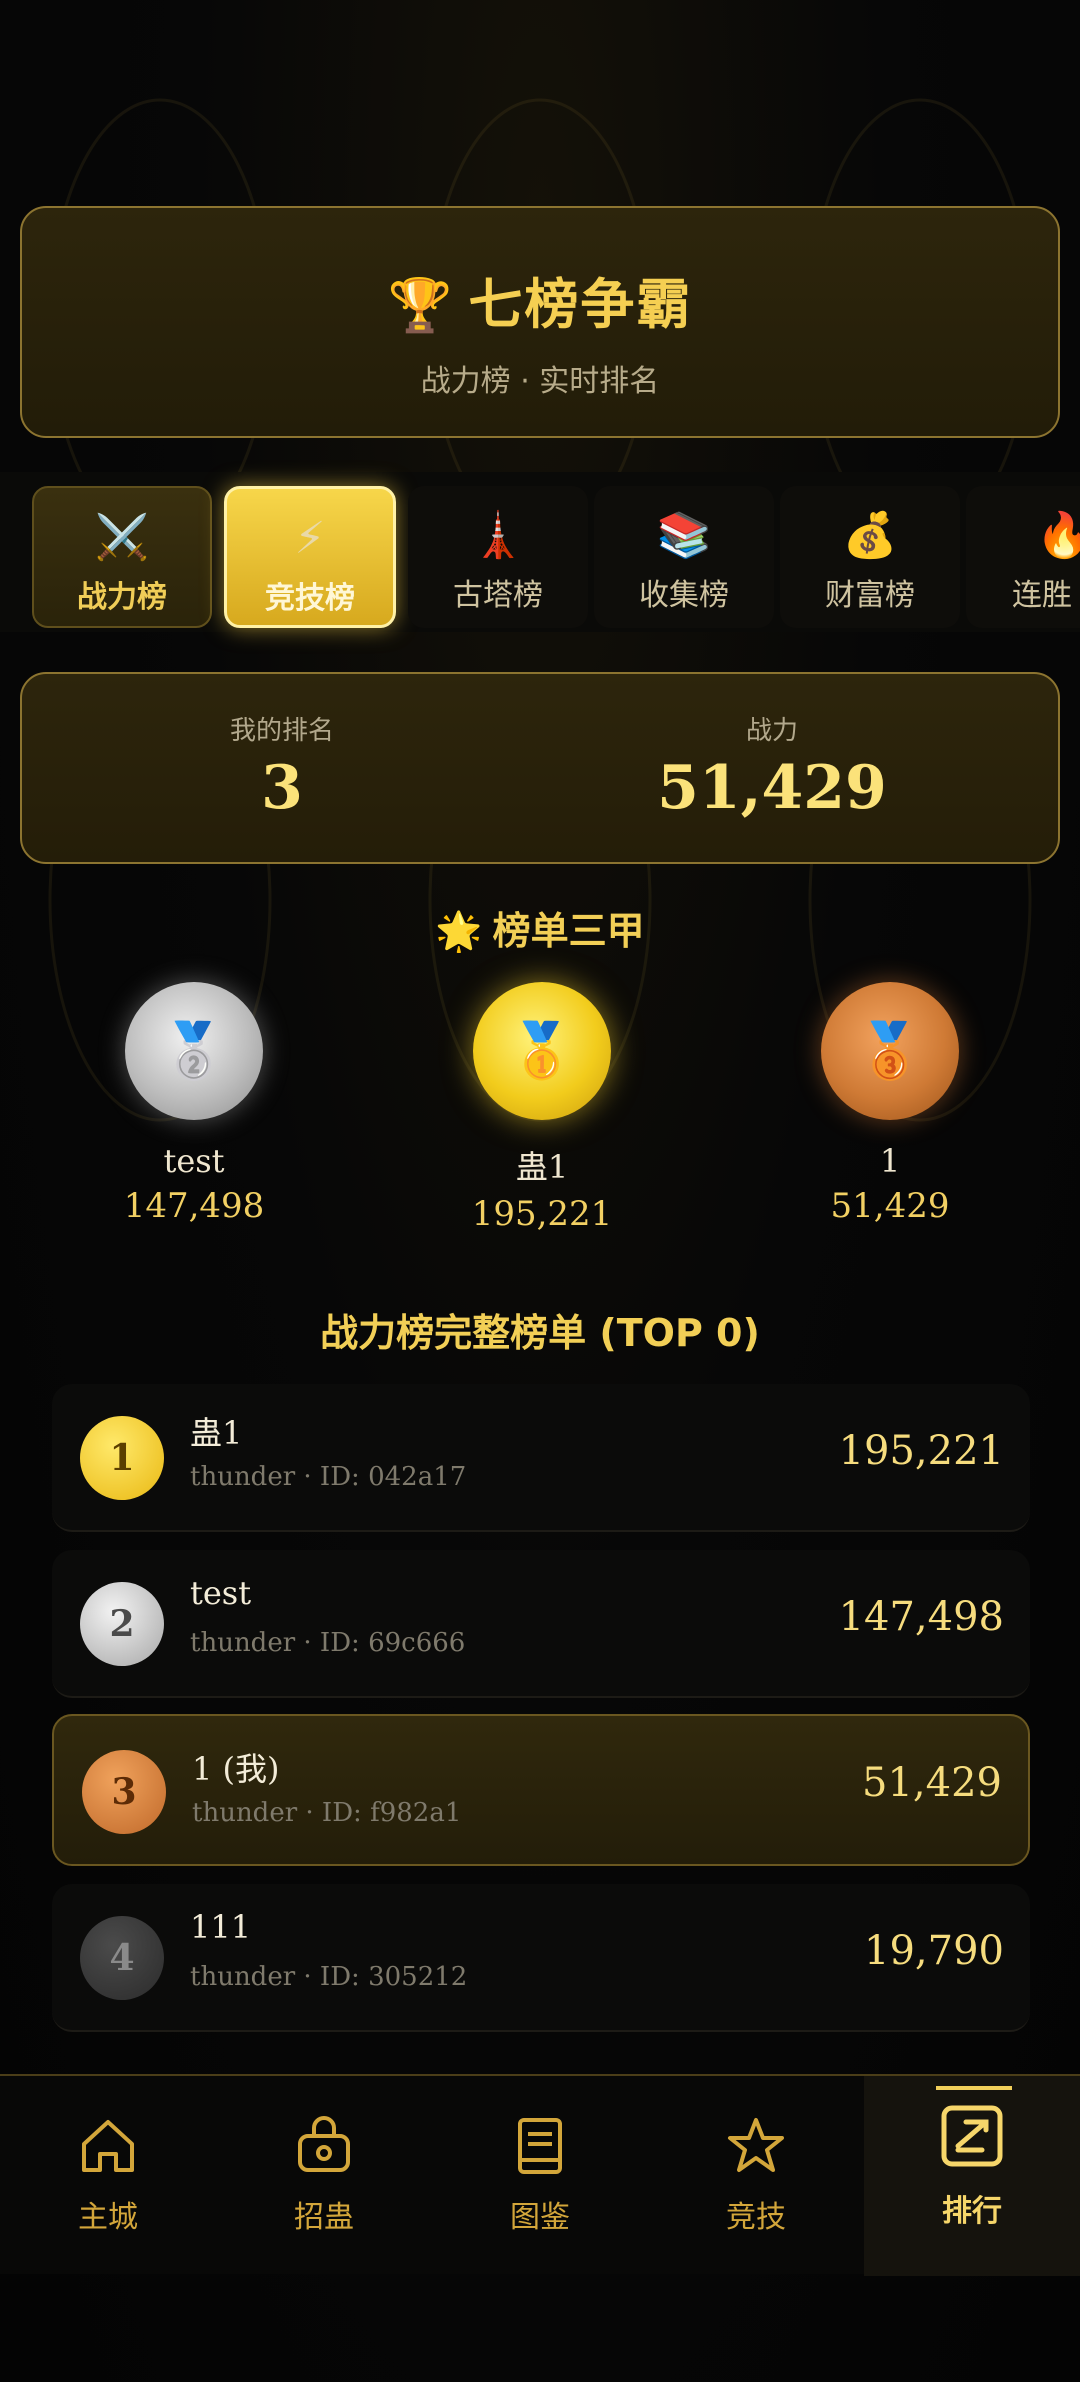  I want to click on podium-second: 🥈 test 147,498, so click(194, 1104).